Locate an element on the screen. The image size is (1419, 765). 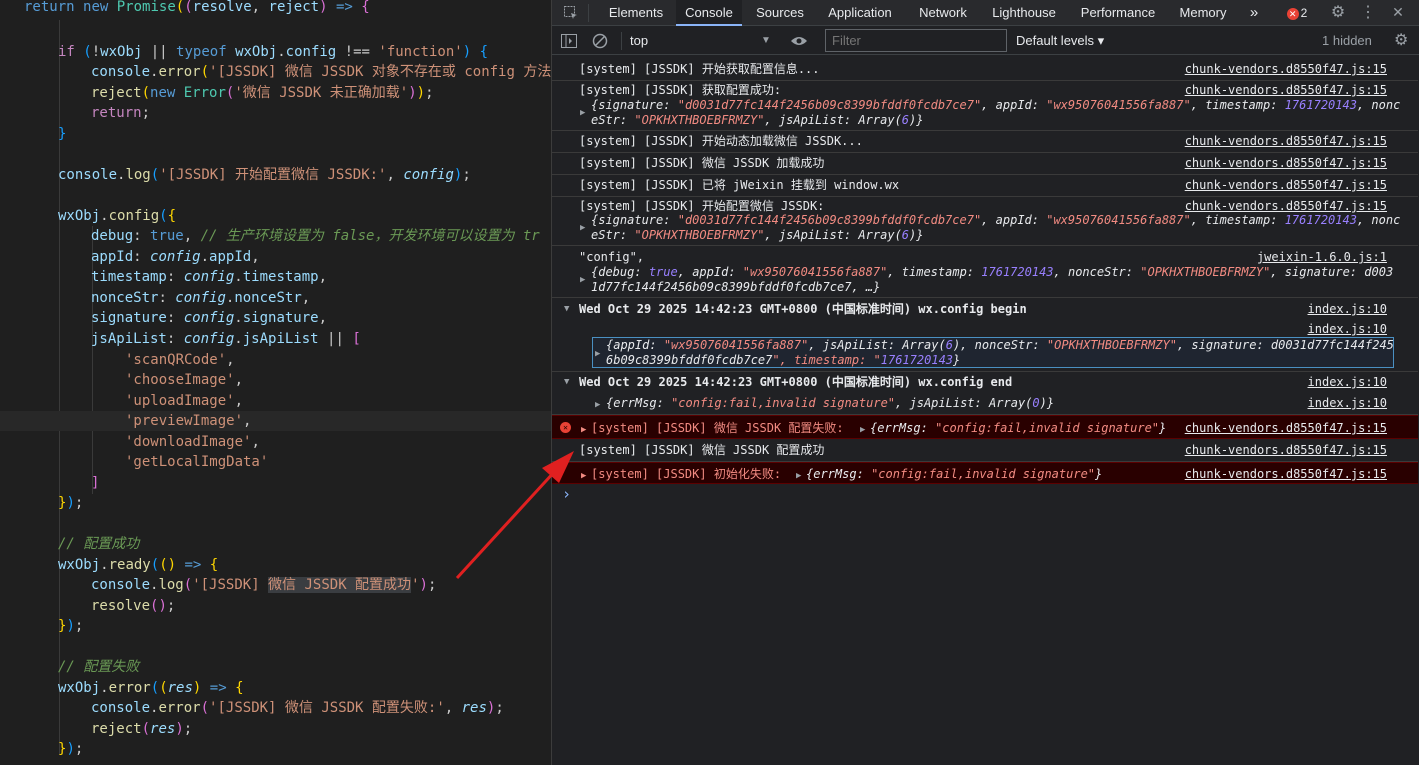
annotation-arrow is located at coordinates (514, 515).